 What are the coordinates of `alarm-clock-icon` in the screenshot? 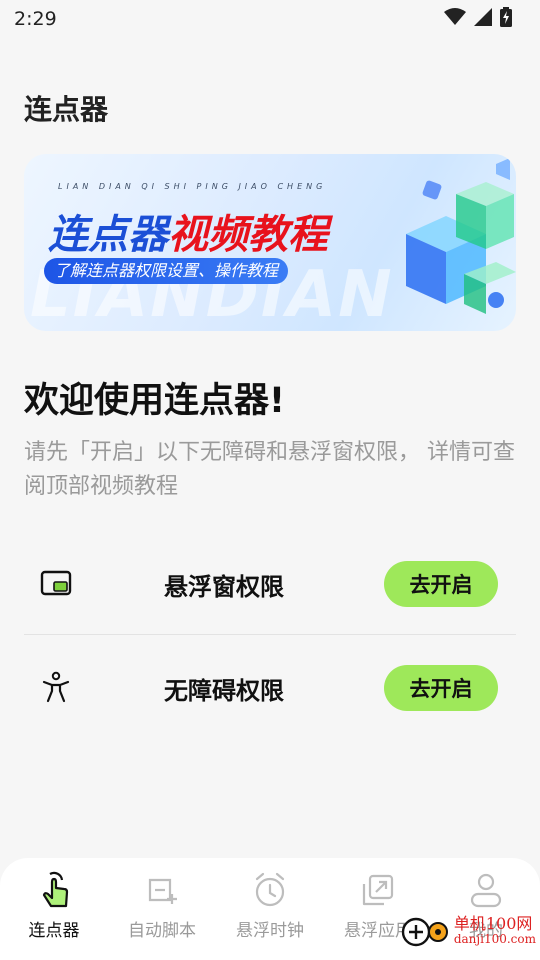 It's located at (270, 889).